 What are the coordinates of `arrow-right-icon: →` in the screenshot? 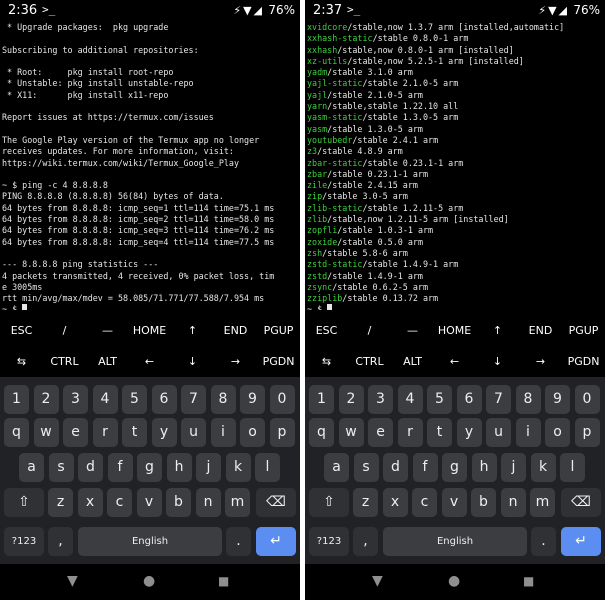 It's located at (540, 361).